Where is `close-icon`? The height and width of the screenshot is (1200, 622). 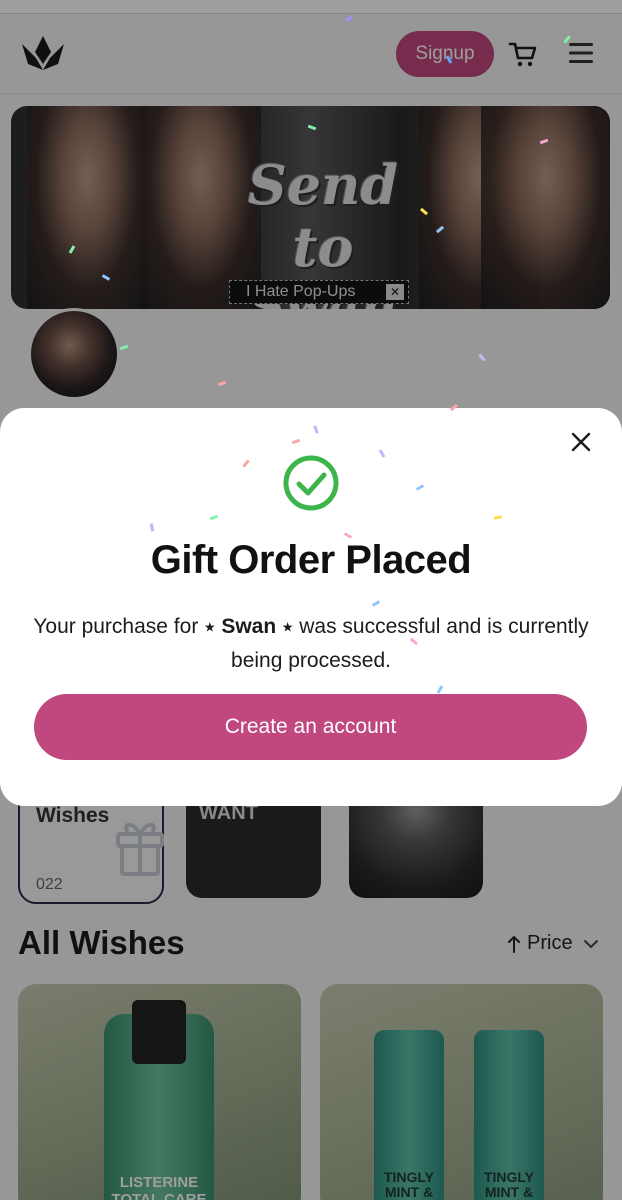 close-icon is located at coordinates (581, 442).